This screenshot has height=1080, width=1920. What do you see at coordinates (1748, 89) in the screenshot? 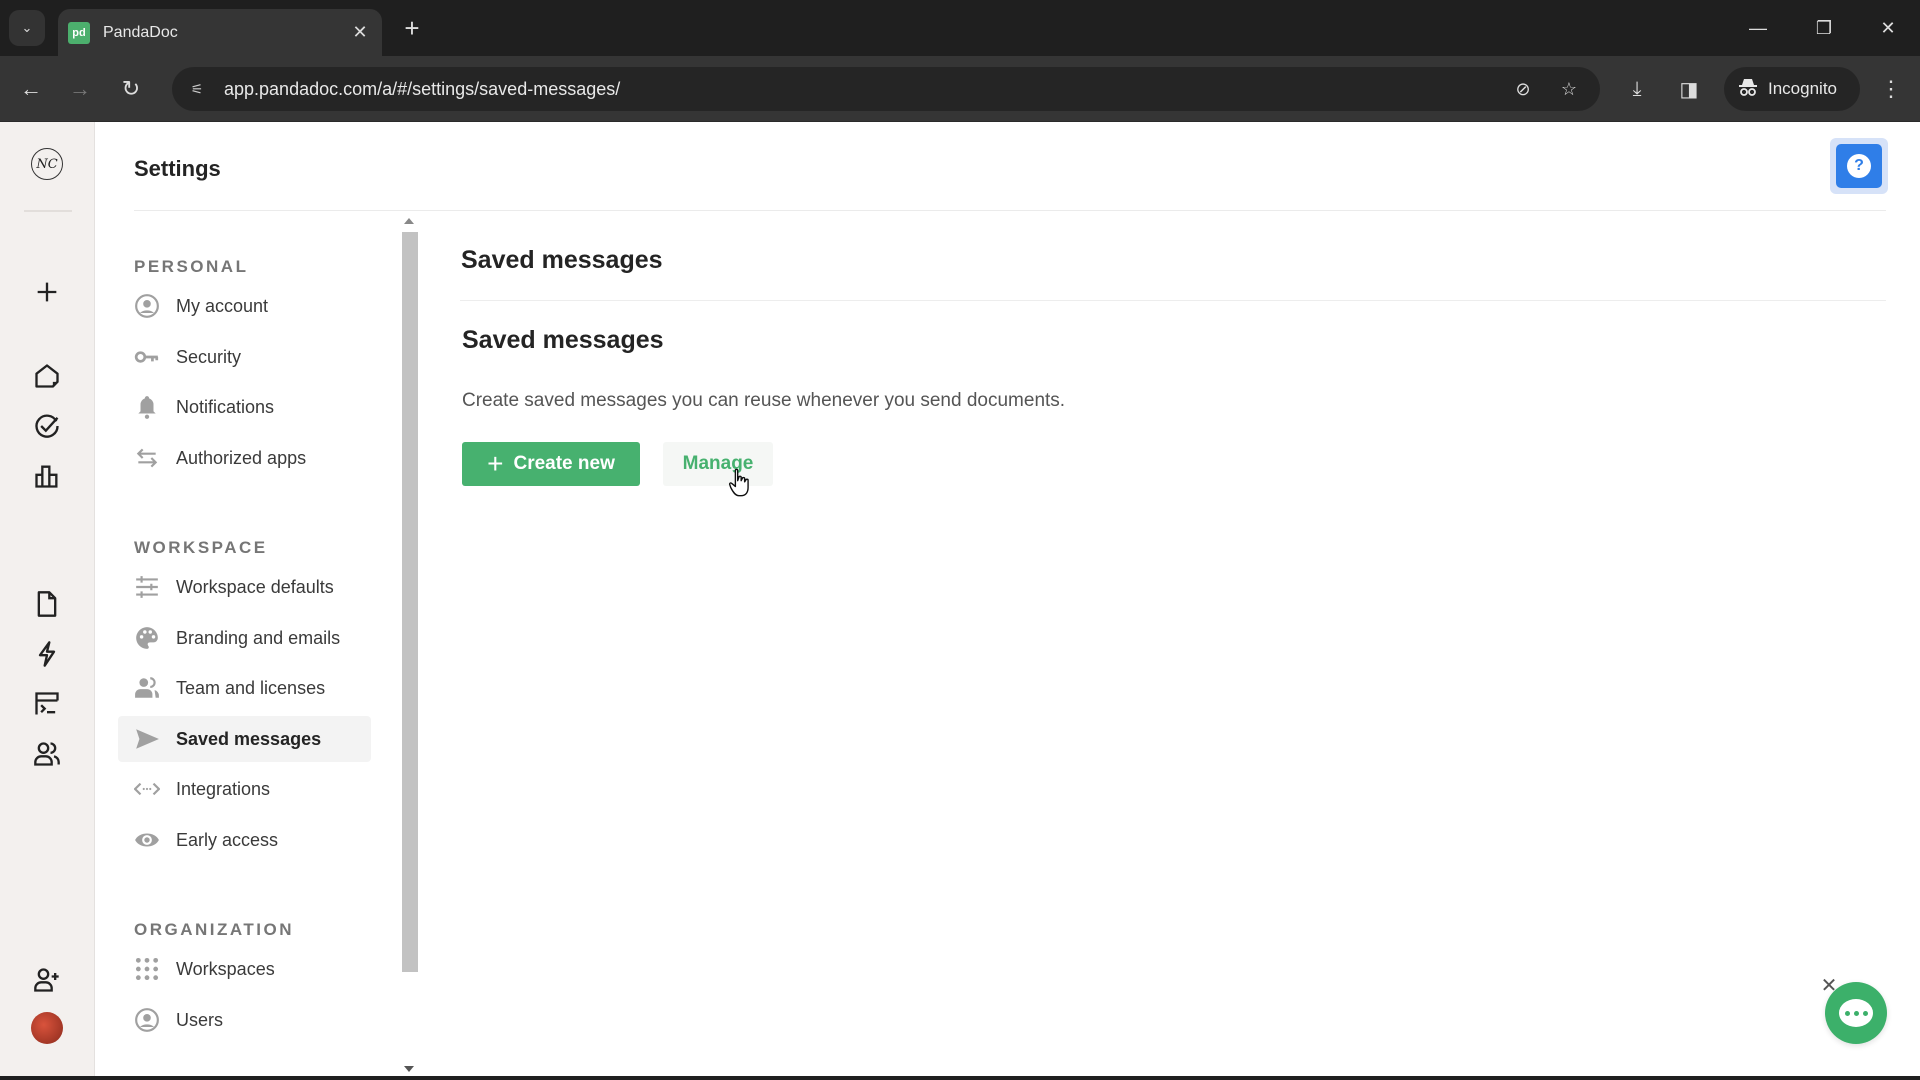
I see `incognito-icon` at bounding box center [1748, 89].